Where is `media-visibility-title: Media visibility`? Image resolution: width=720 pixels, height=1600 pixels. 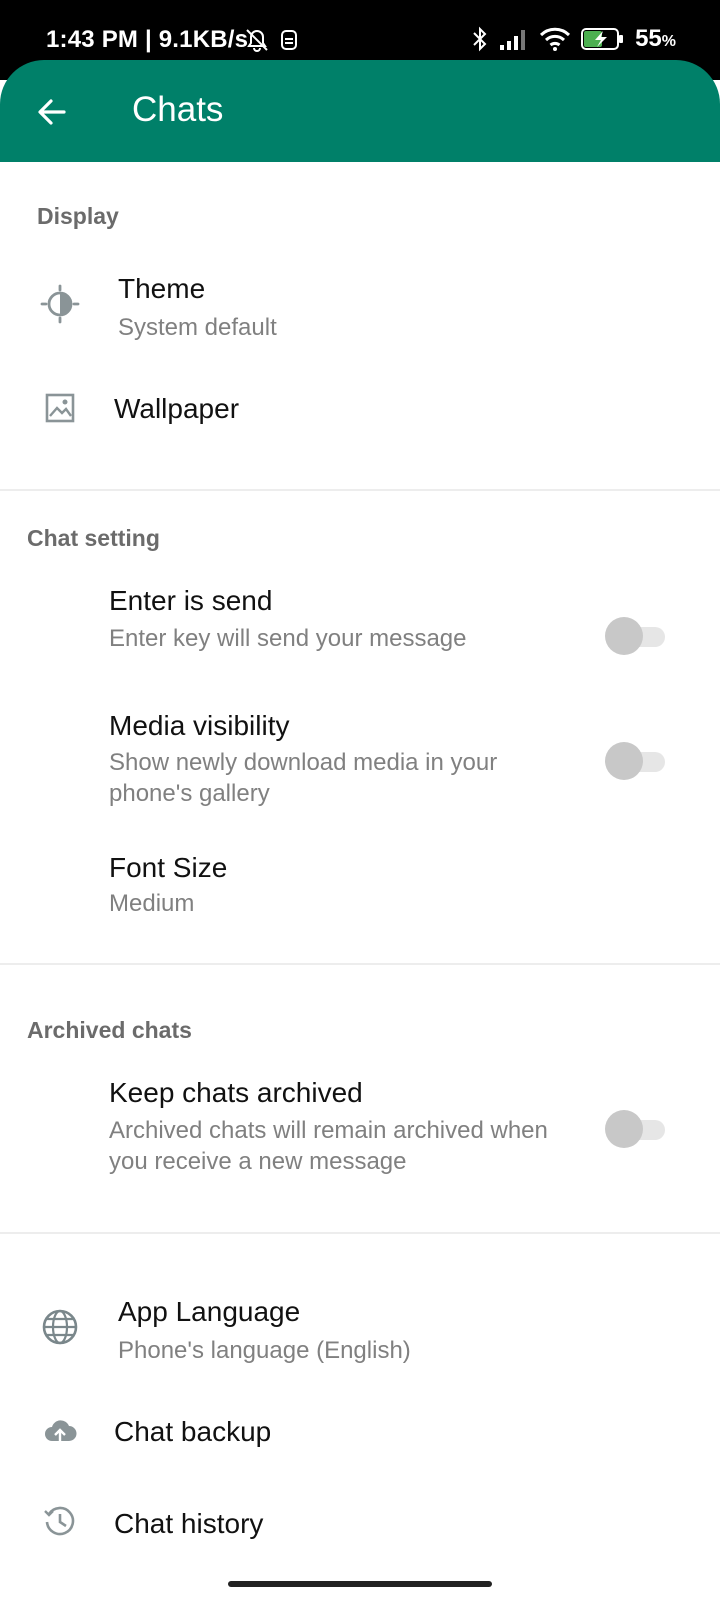 media-visibility-title: Media visibility is located at coordinates (199, 725).